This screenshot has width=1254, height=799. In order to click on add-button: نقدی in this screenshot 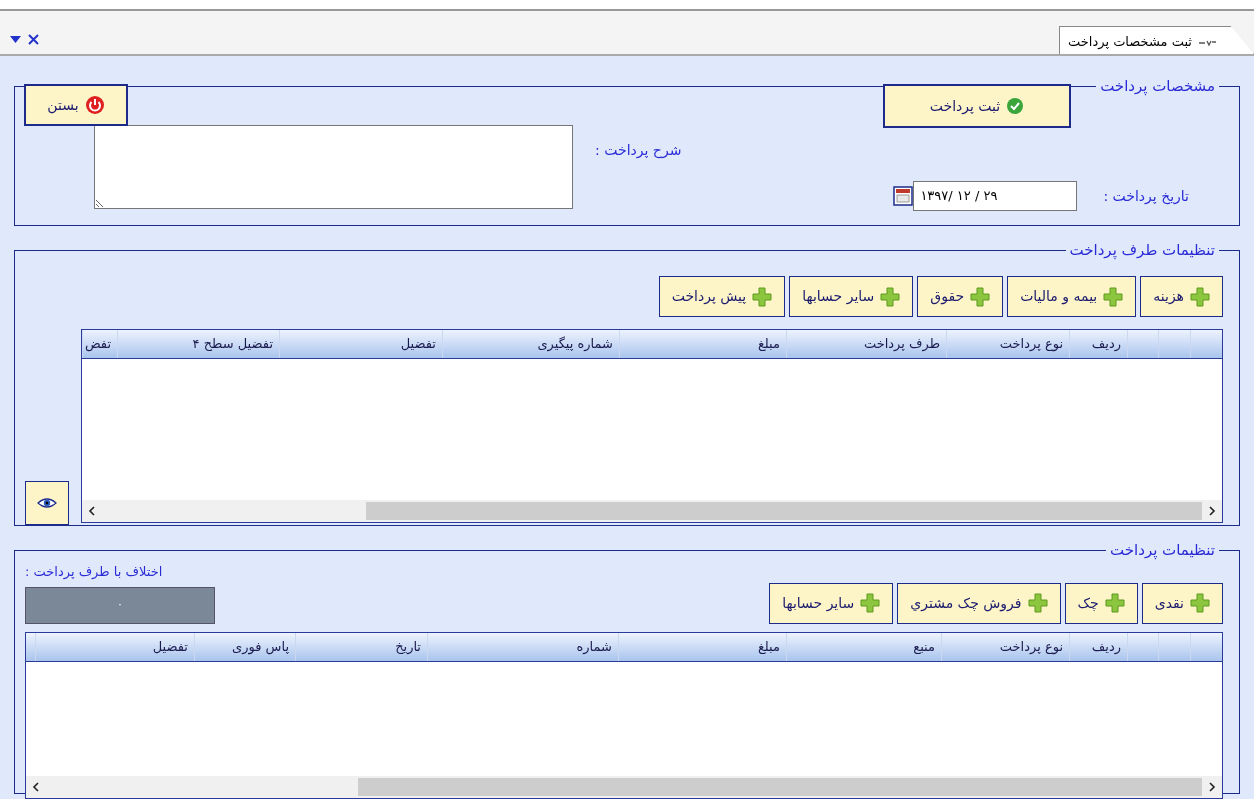, I will do `click(1182, 603)`.